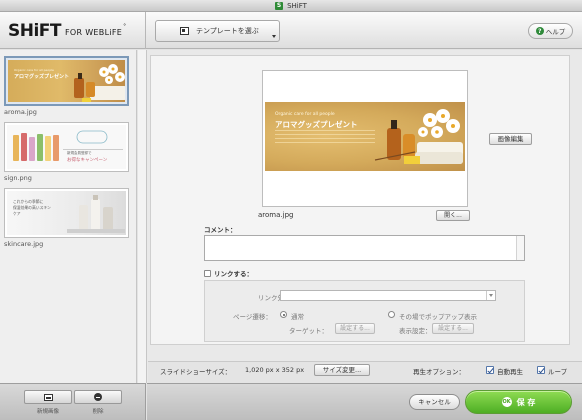 The width and height of the screenshot is (582, 420). I want to click on delete-image-button, so click(98, 397).